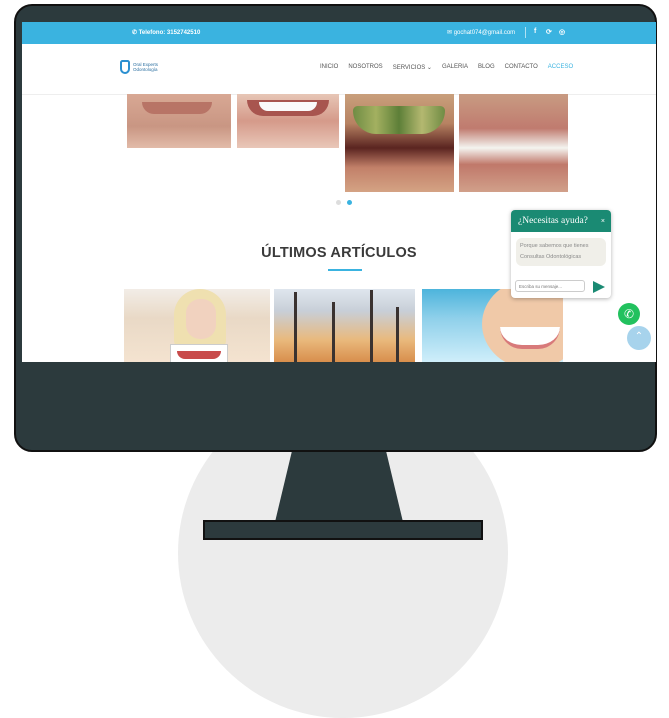  I want to click on instagram-icon: ◎, so click(562, 32).